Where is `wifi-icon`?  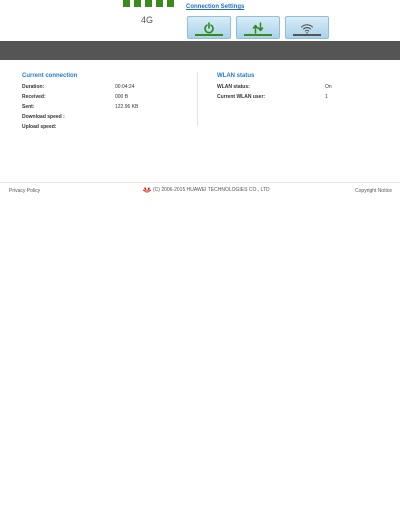 wifi-icon is located at coordinates (307, 28).